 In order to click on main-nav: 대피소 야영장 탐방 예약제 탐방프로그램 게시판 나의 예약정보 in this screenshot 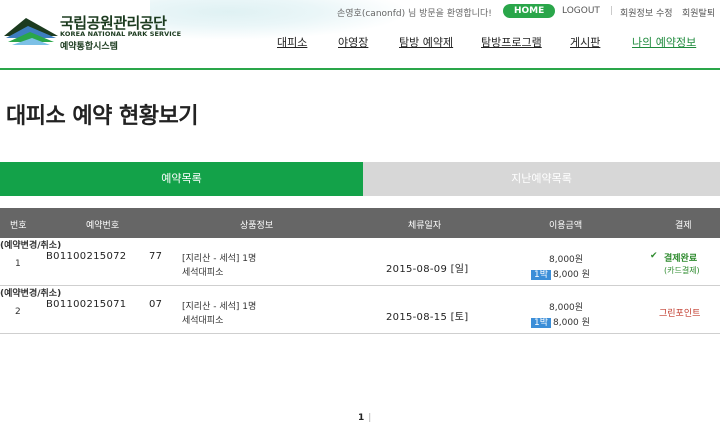, I will do `click(360, 44)`.